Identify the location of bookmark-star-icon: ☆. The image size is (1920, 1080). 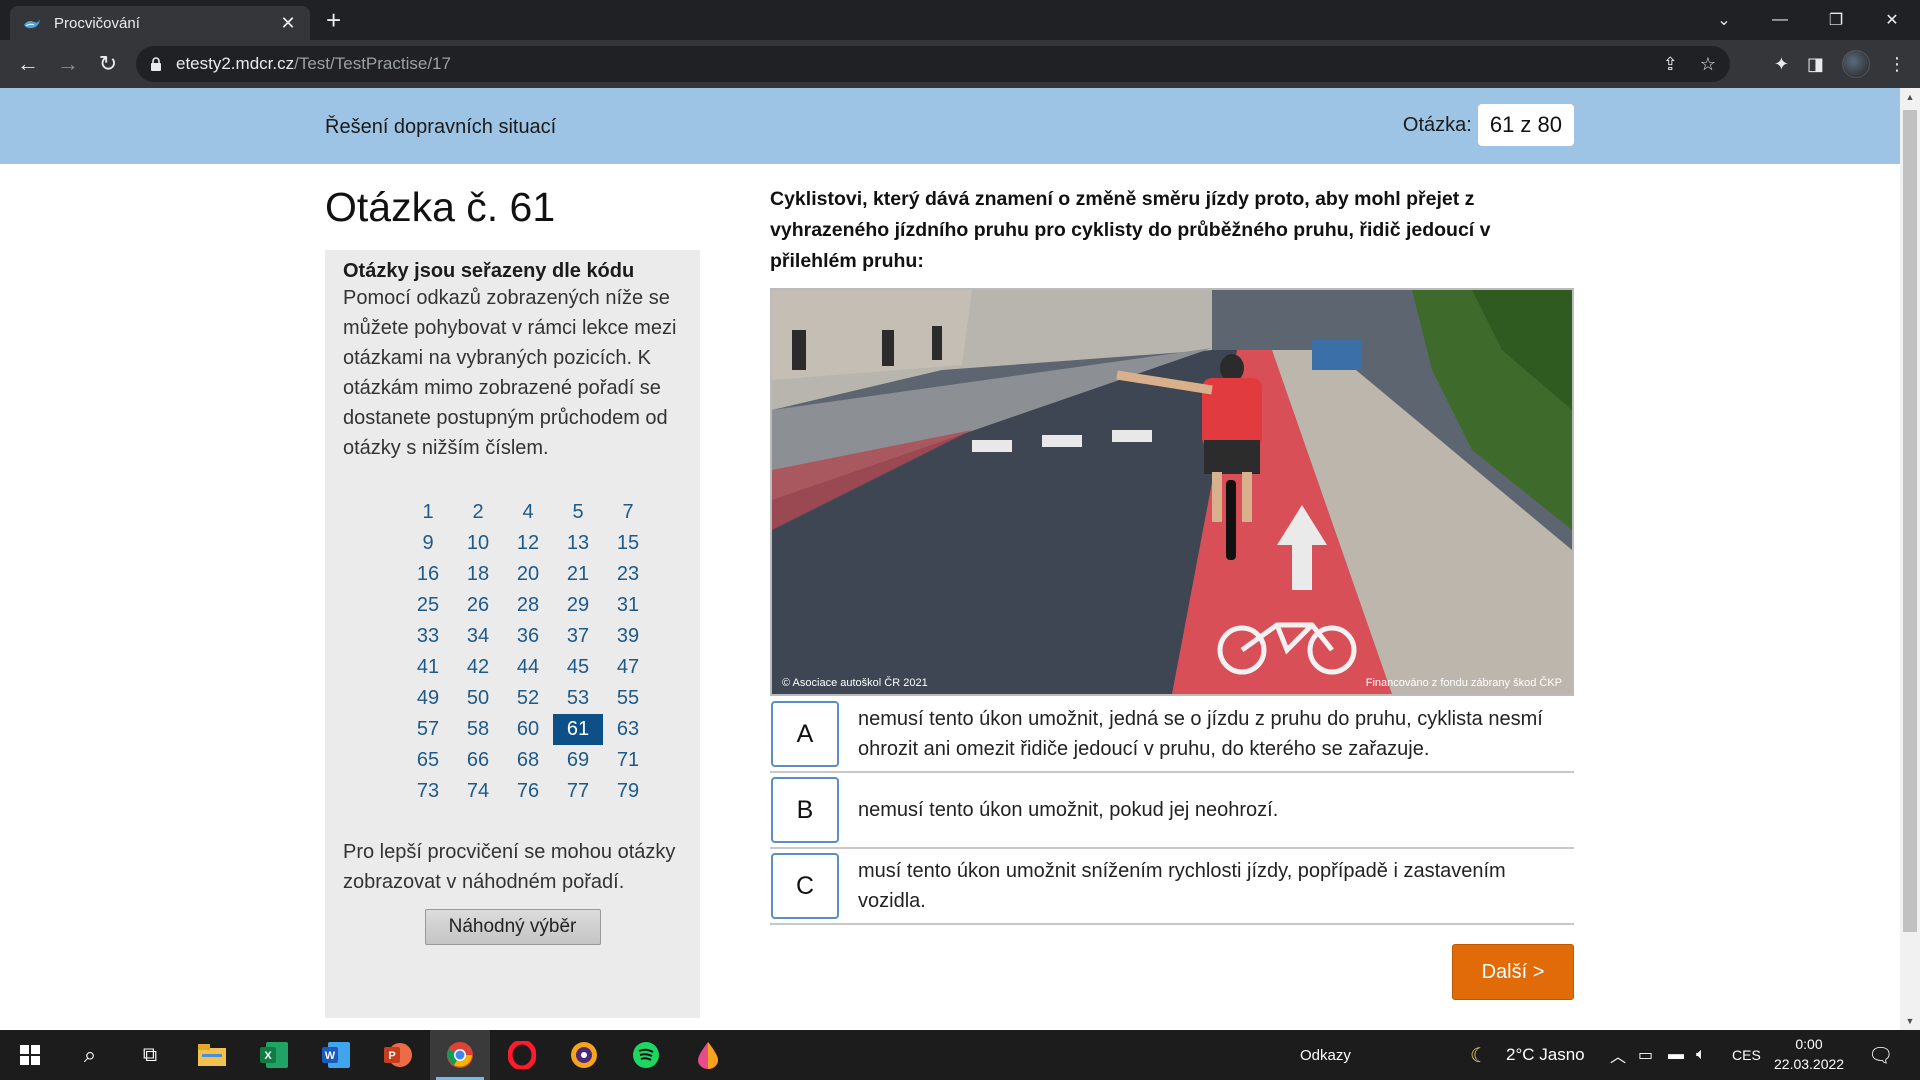
(1708, 64).